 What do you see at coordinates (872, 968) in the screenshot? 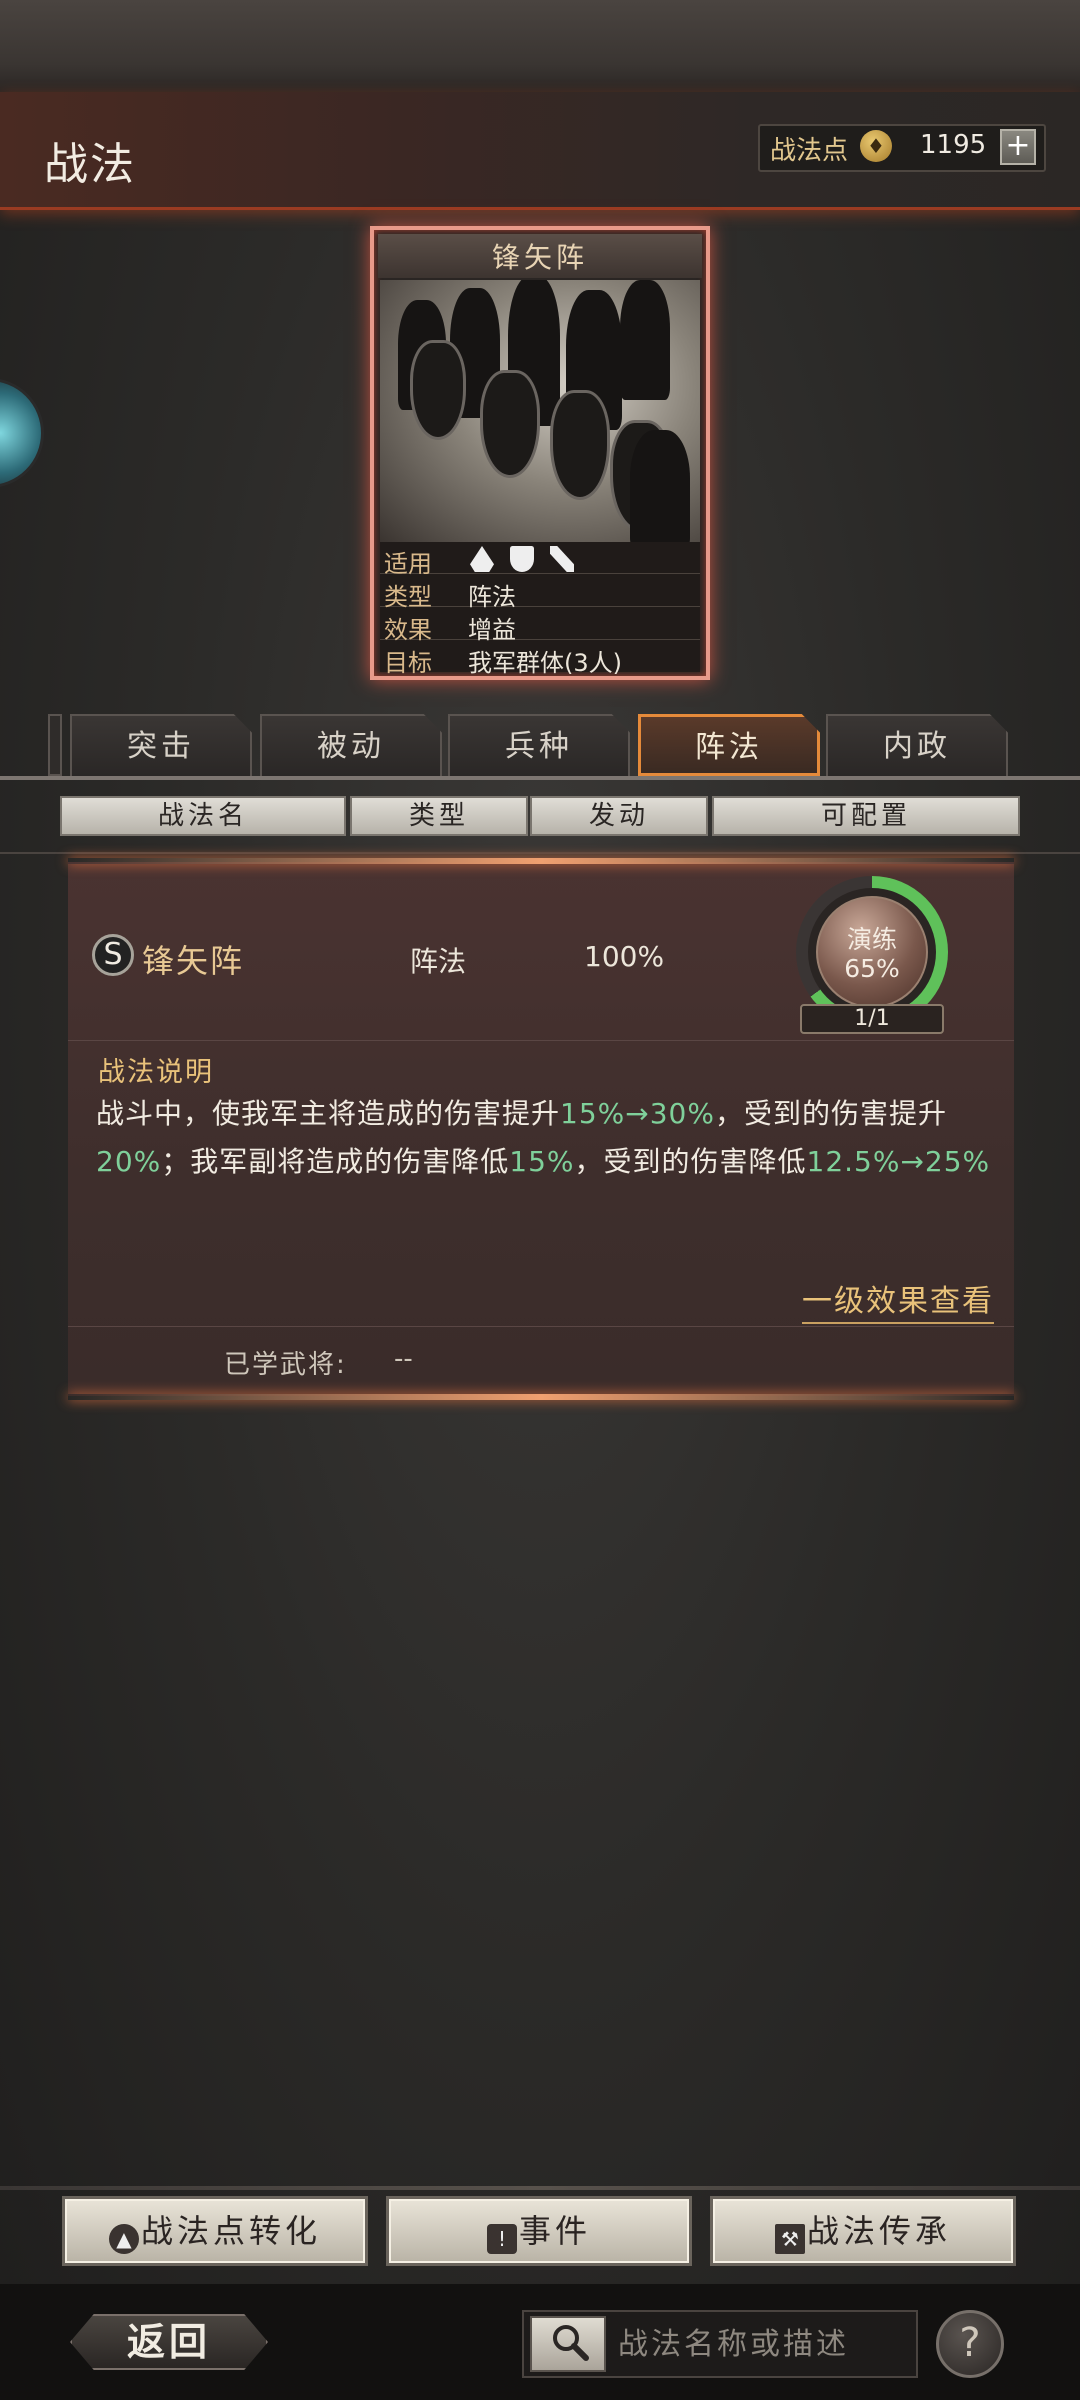
I see `practice-percent: 65%` at bounding box center [872, 968].